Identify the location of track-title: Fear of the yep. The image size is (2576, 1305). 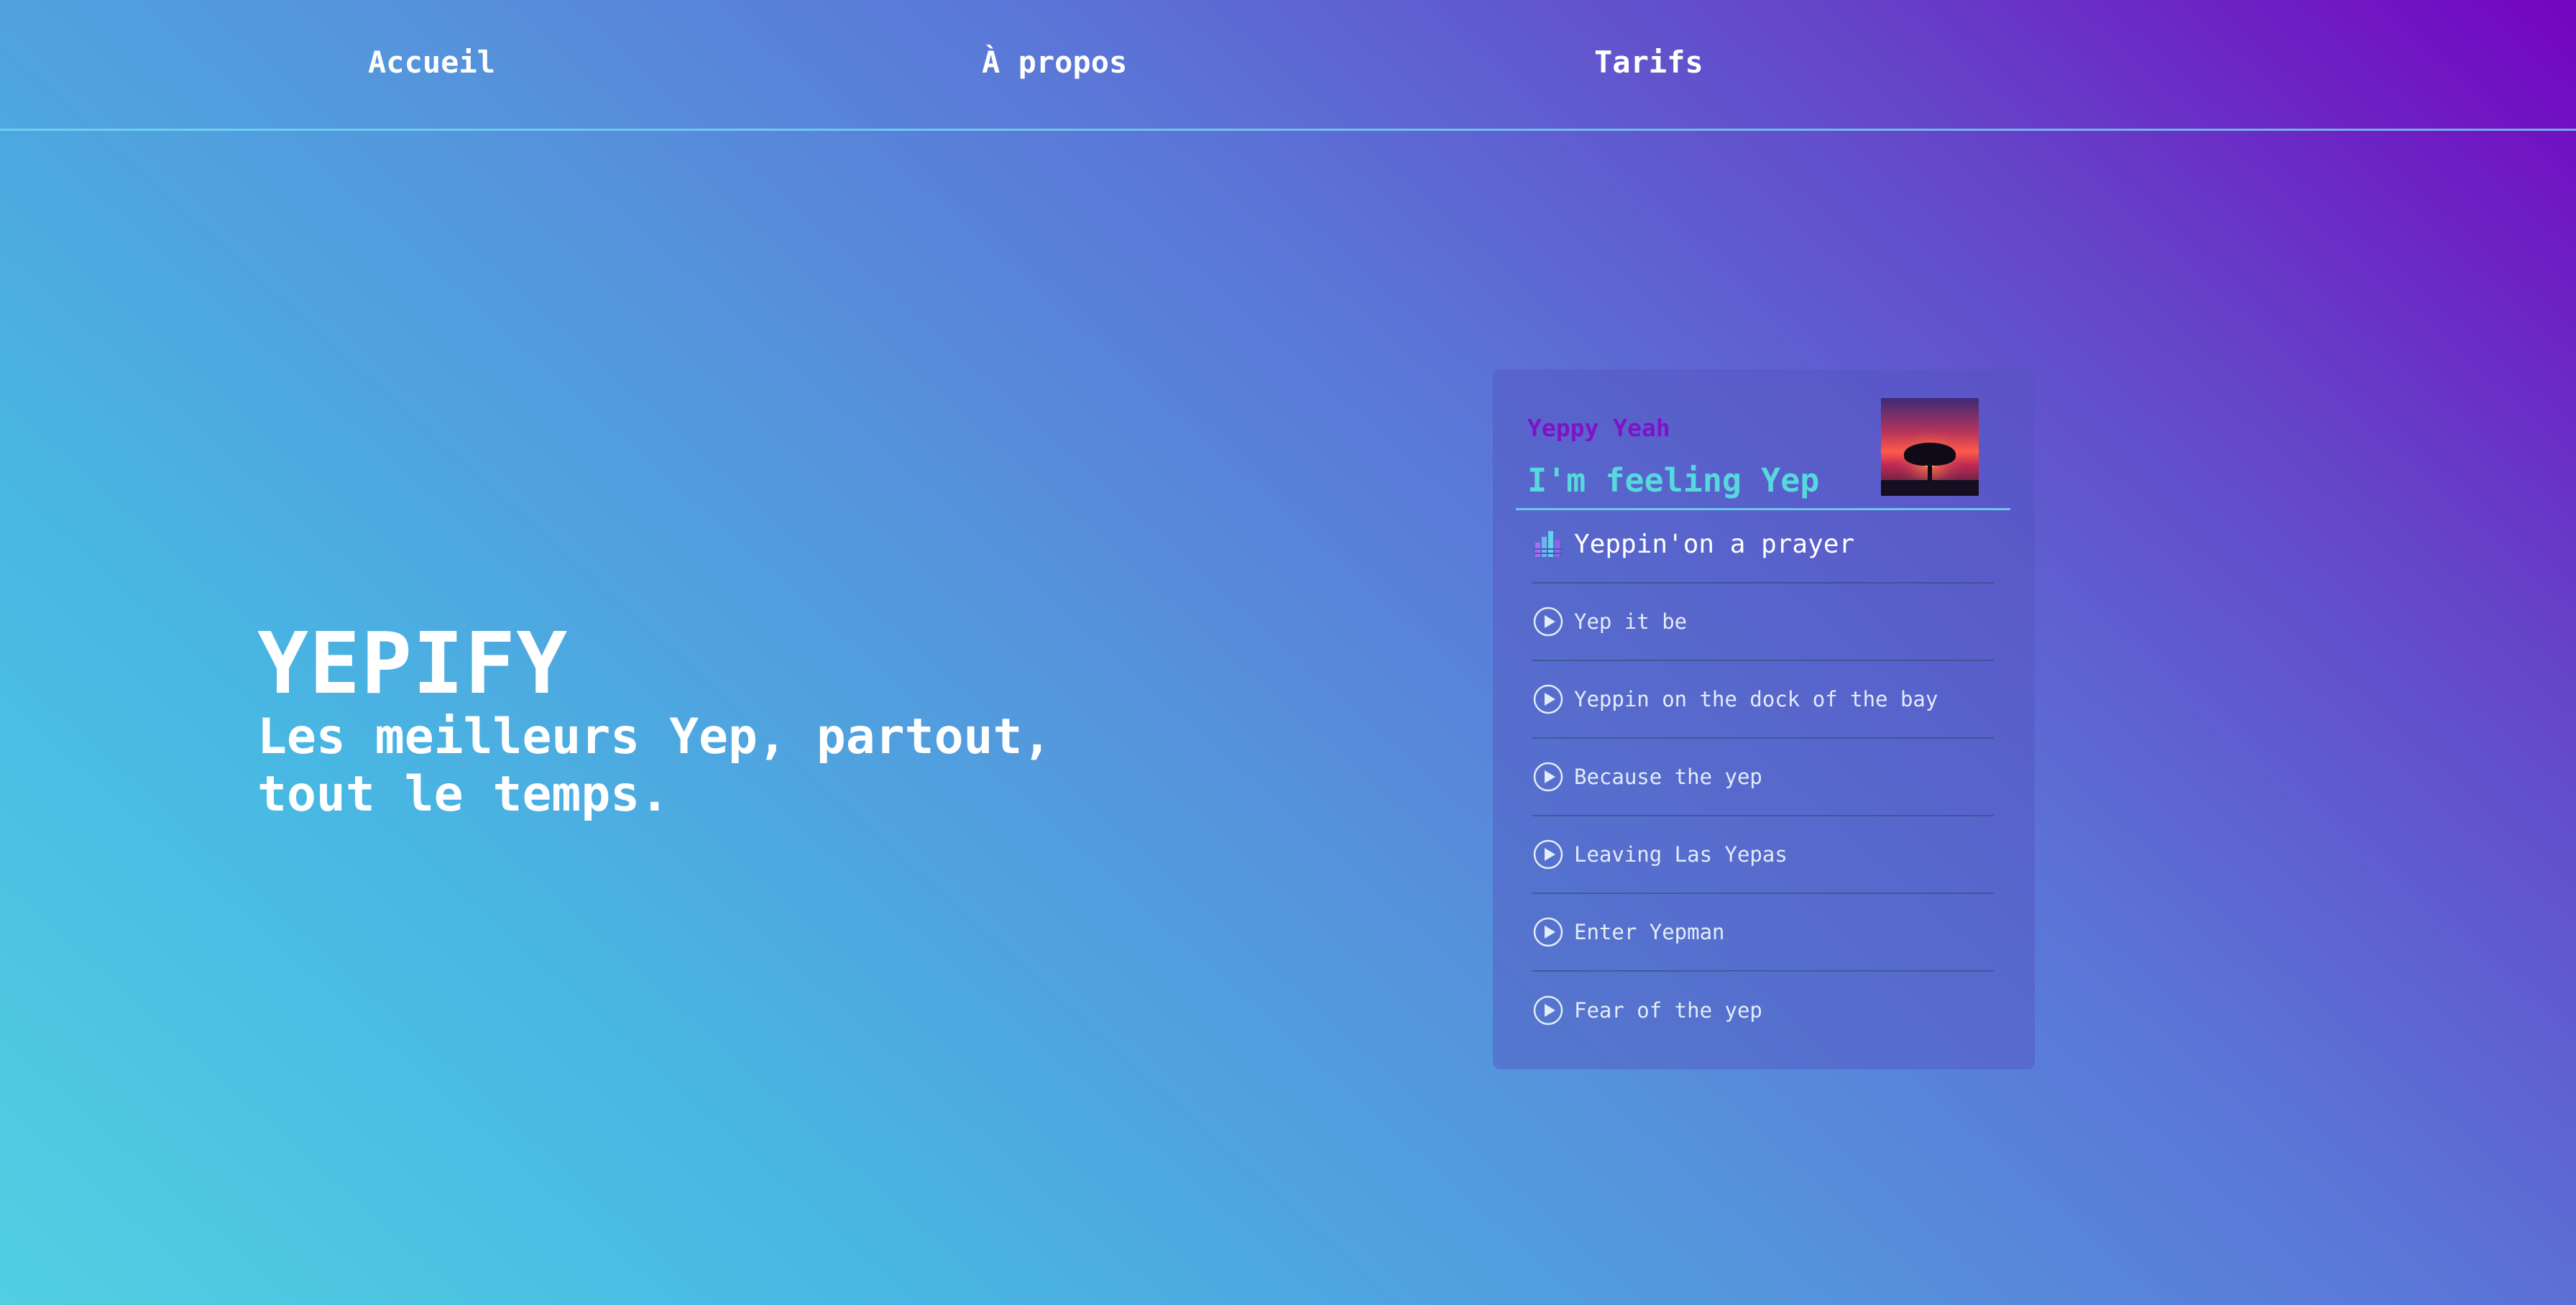
(1668, 1010).